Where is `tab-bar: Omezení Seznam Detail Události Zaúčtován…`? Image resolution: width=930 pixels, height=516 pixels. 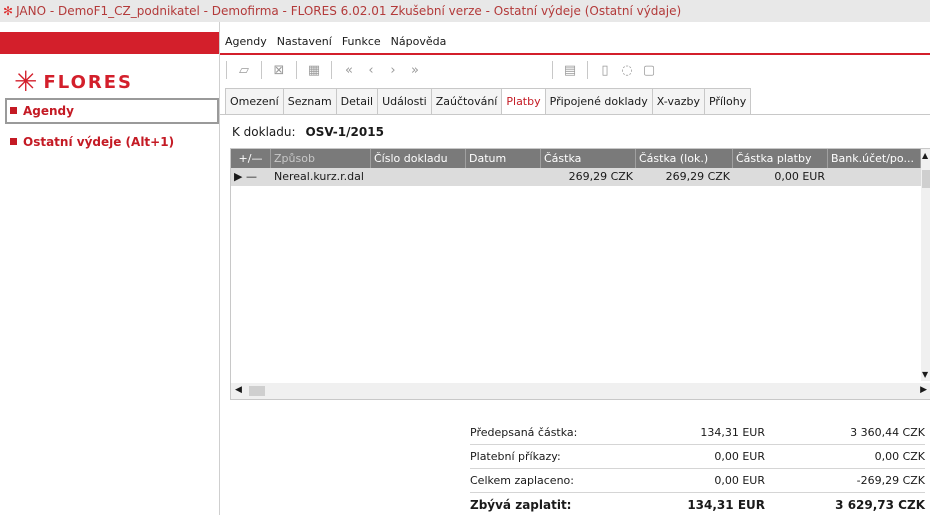 tab-bar: Omezení Seznam Detail Události Zaúčtován… is located at coordinates (488, 101).